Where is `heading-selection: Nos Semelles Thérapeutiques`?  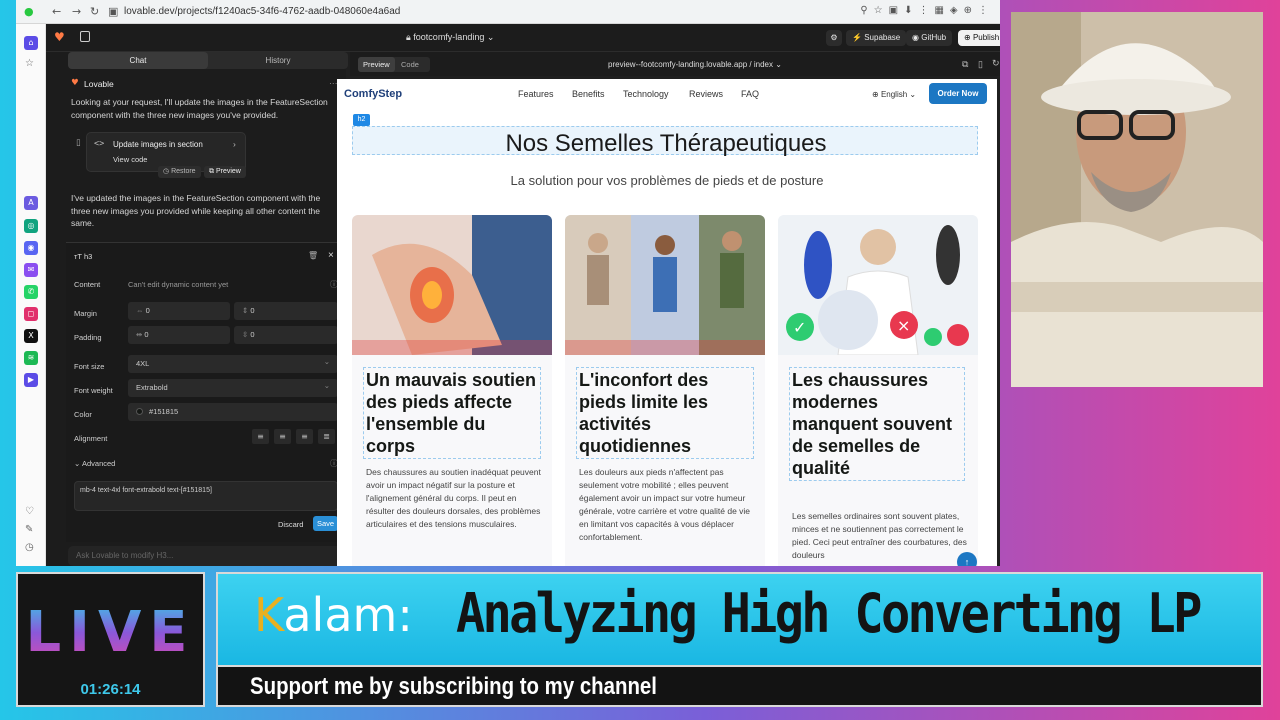
heading-selection: Nos Semelles Thérapeutiques is located at coordinates (665, 142).